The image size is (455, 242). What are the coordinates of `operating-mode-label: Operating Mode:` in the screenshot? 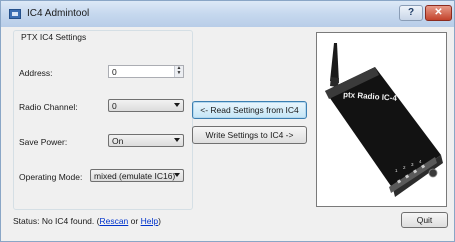 It's located at (51, 177).